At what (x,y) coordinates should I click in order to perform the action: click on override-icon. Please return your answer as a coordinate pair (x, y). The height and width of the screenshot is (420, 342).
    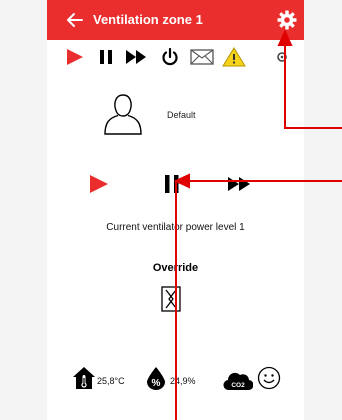
    Looking at the image, I should click on (171, 299).